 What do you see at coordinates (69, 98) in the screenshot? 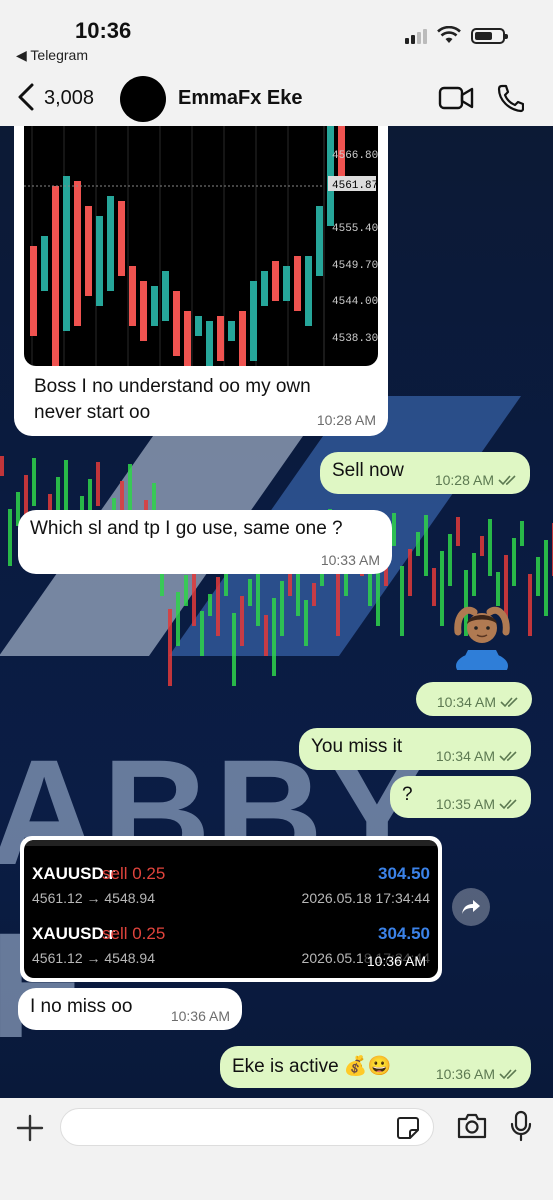
I see `back-unread-count: 3,008` at bounding box center [69, 98].